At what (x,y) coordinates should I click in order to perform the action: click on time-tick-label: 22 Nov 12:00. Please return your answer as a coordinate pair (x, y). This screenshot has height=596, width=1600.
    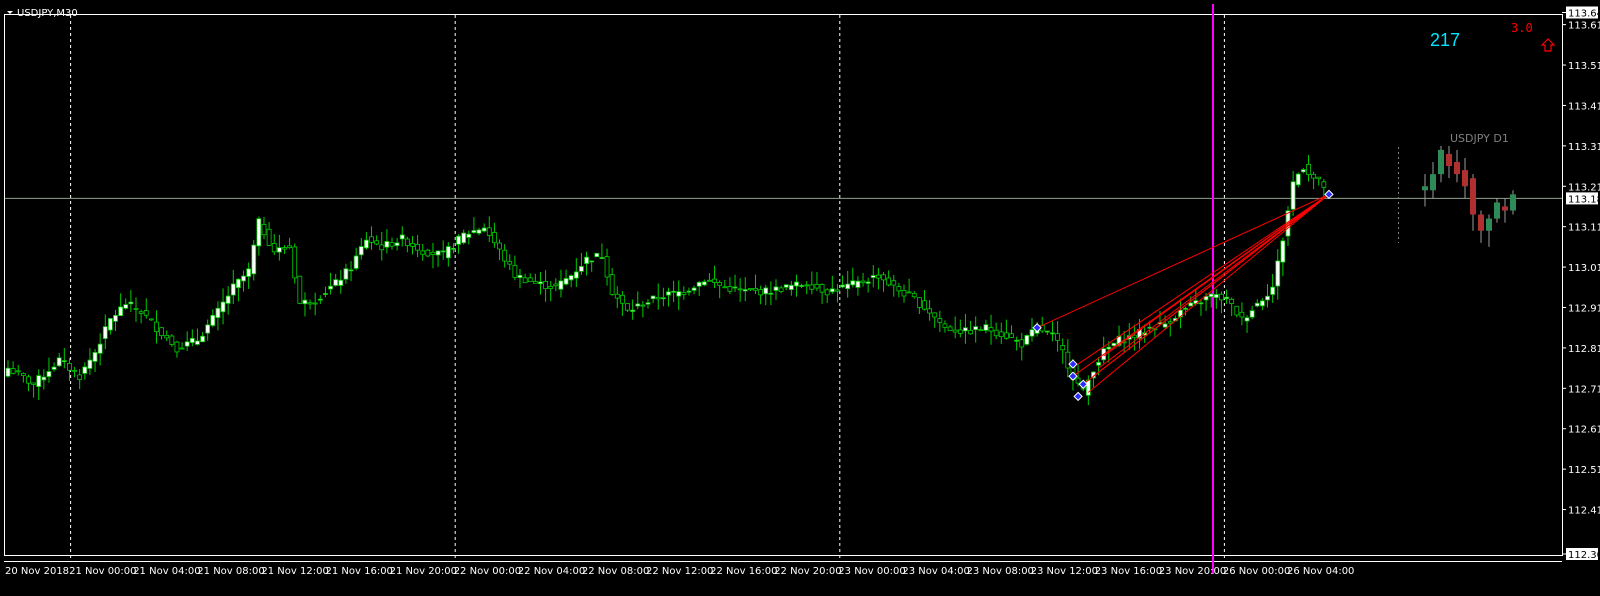
    Looking at the image, I should click on (679, 571).